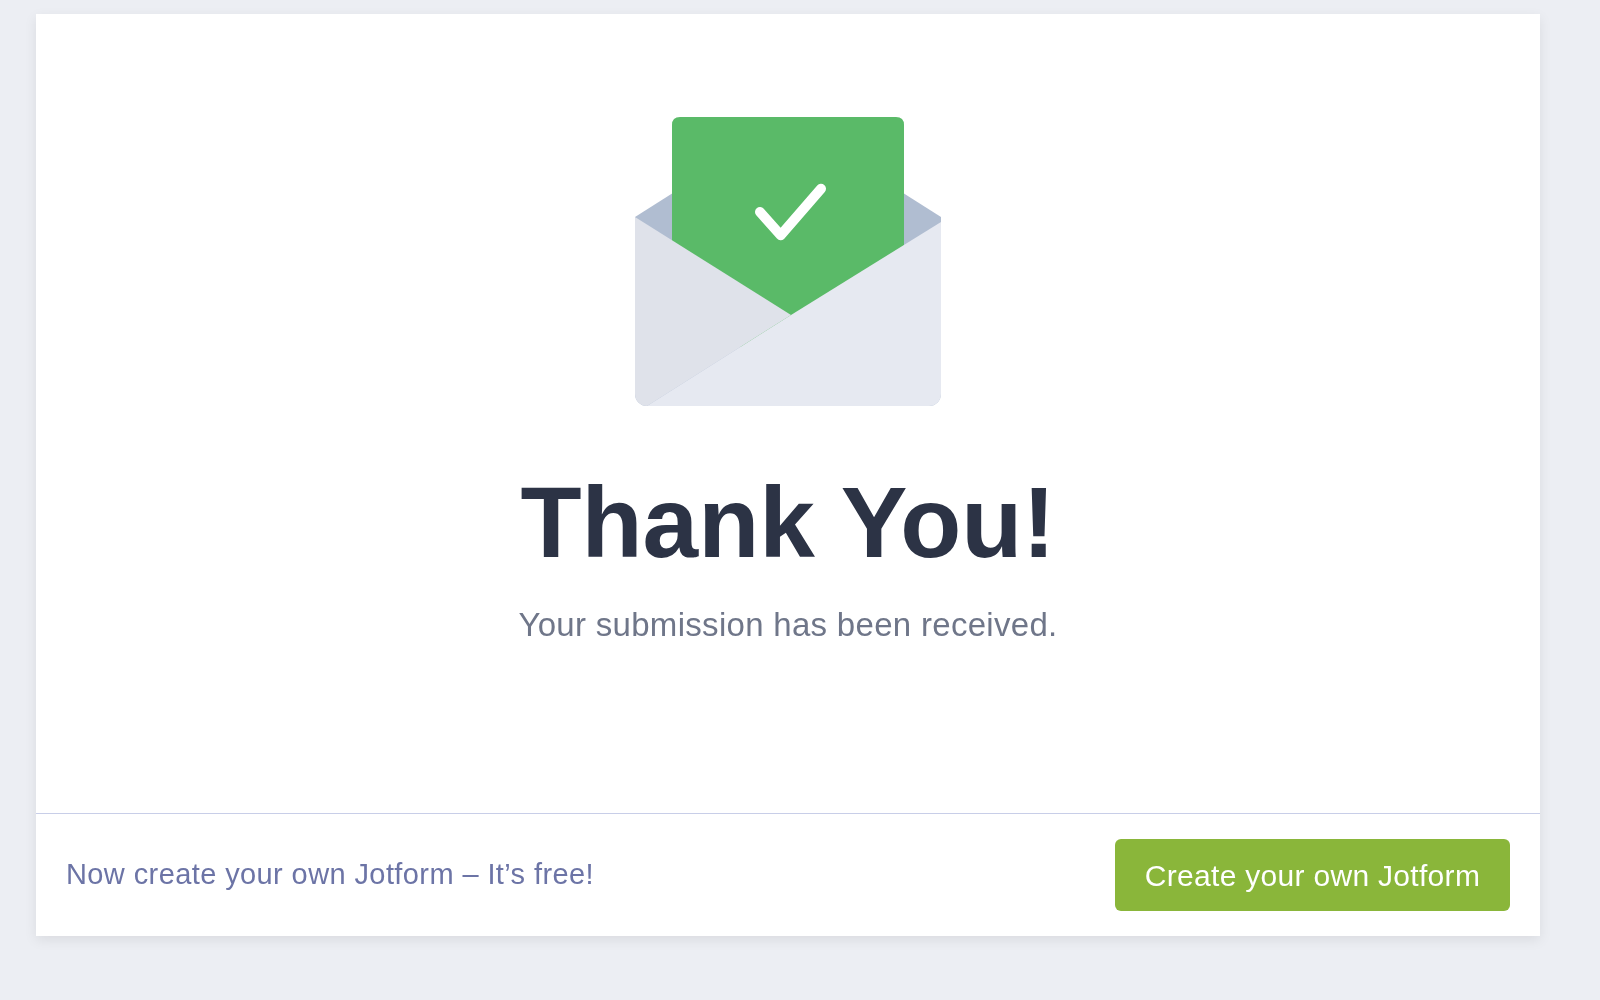  Describe the element at coordinates (788, 522) in the screenshot. I see `thank-you-title: Thank You!` at that location.